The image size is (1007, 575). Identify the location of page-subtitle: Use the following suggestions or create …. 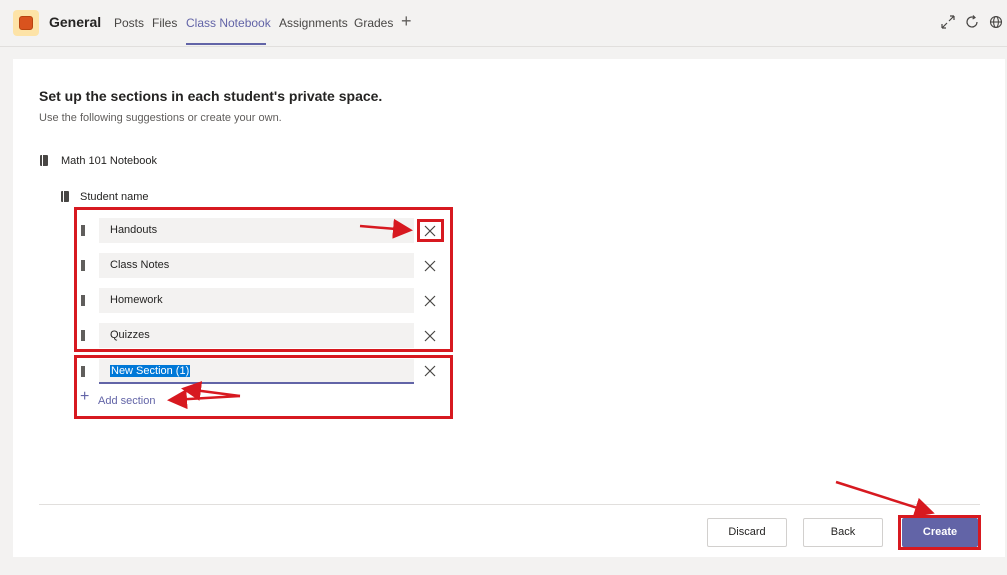
(160, 118).